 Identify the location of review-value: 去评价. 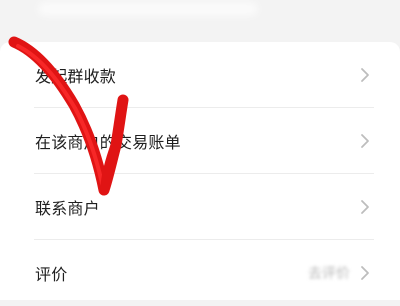
(329, 274).